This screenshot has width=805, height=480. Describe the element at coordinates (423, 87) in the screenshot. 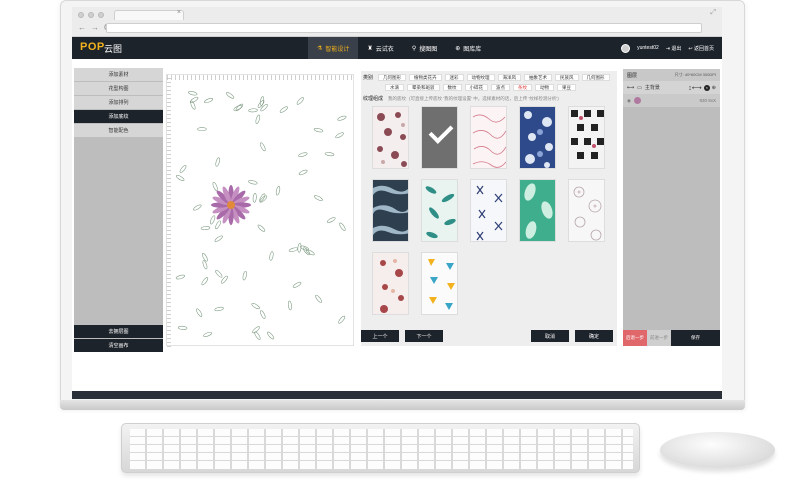

I see `category-chip: 晕染和斑驳` at that location.